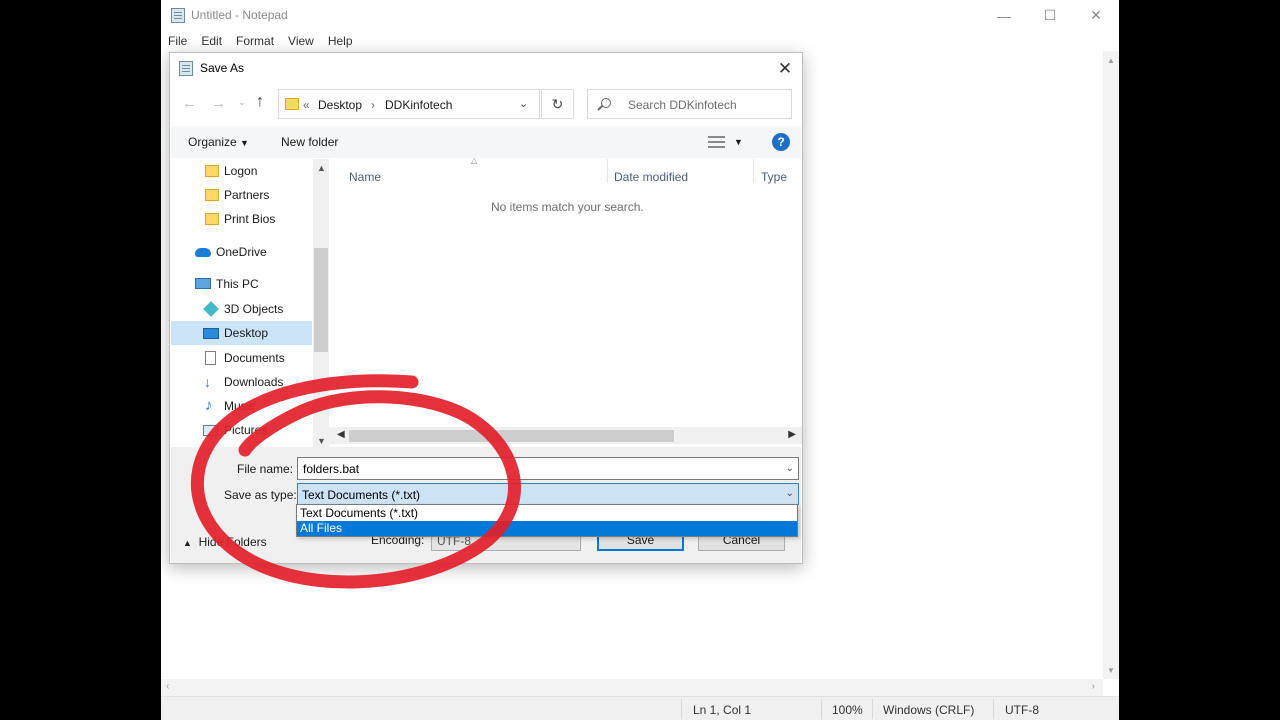 This screenshot has height=720, width=1280. Describe the element at coordinates (241, 309) in the screenshot. I see `nav-item-3d-objects: 3D Objects` at that location.